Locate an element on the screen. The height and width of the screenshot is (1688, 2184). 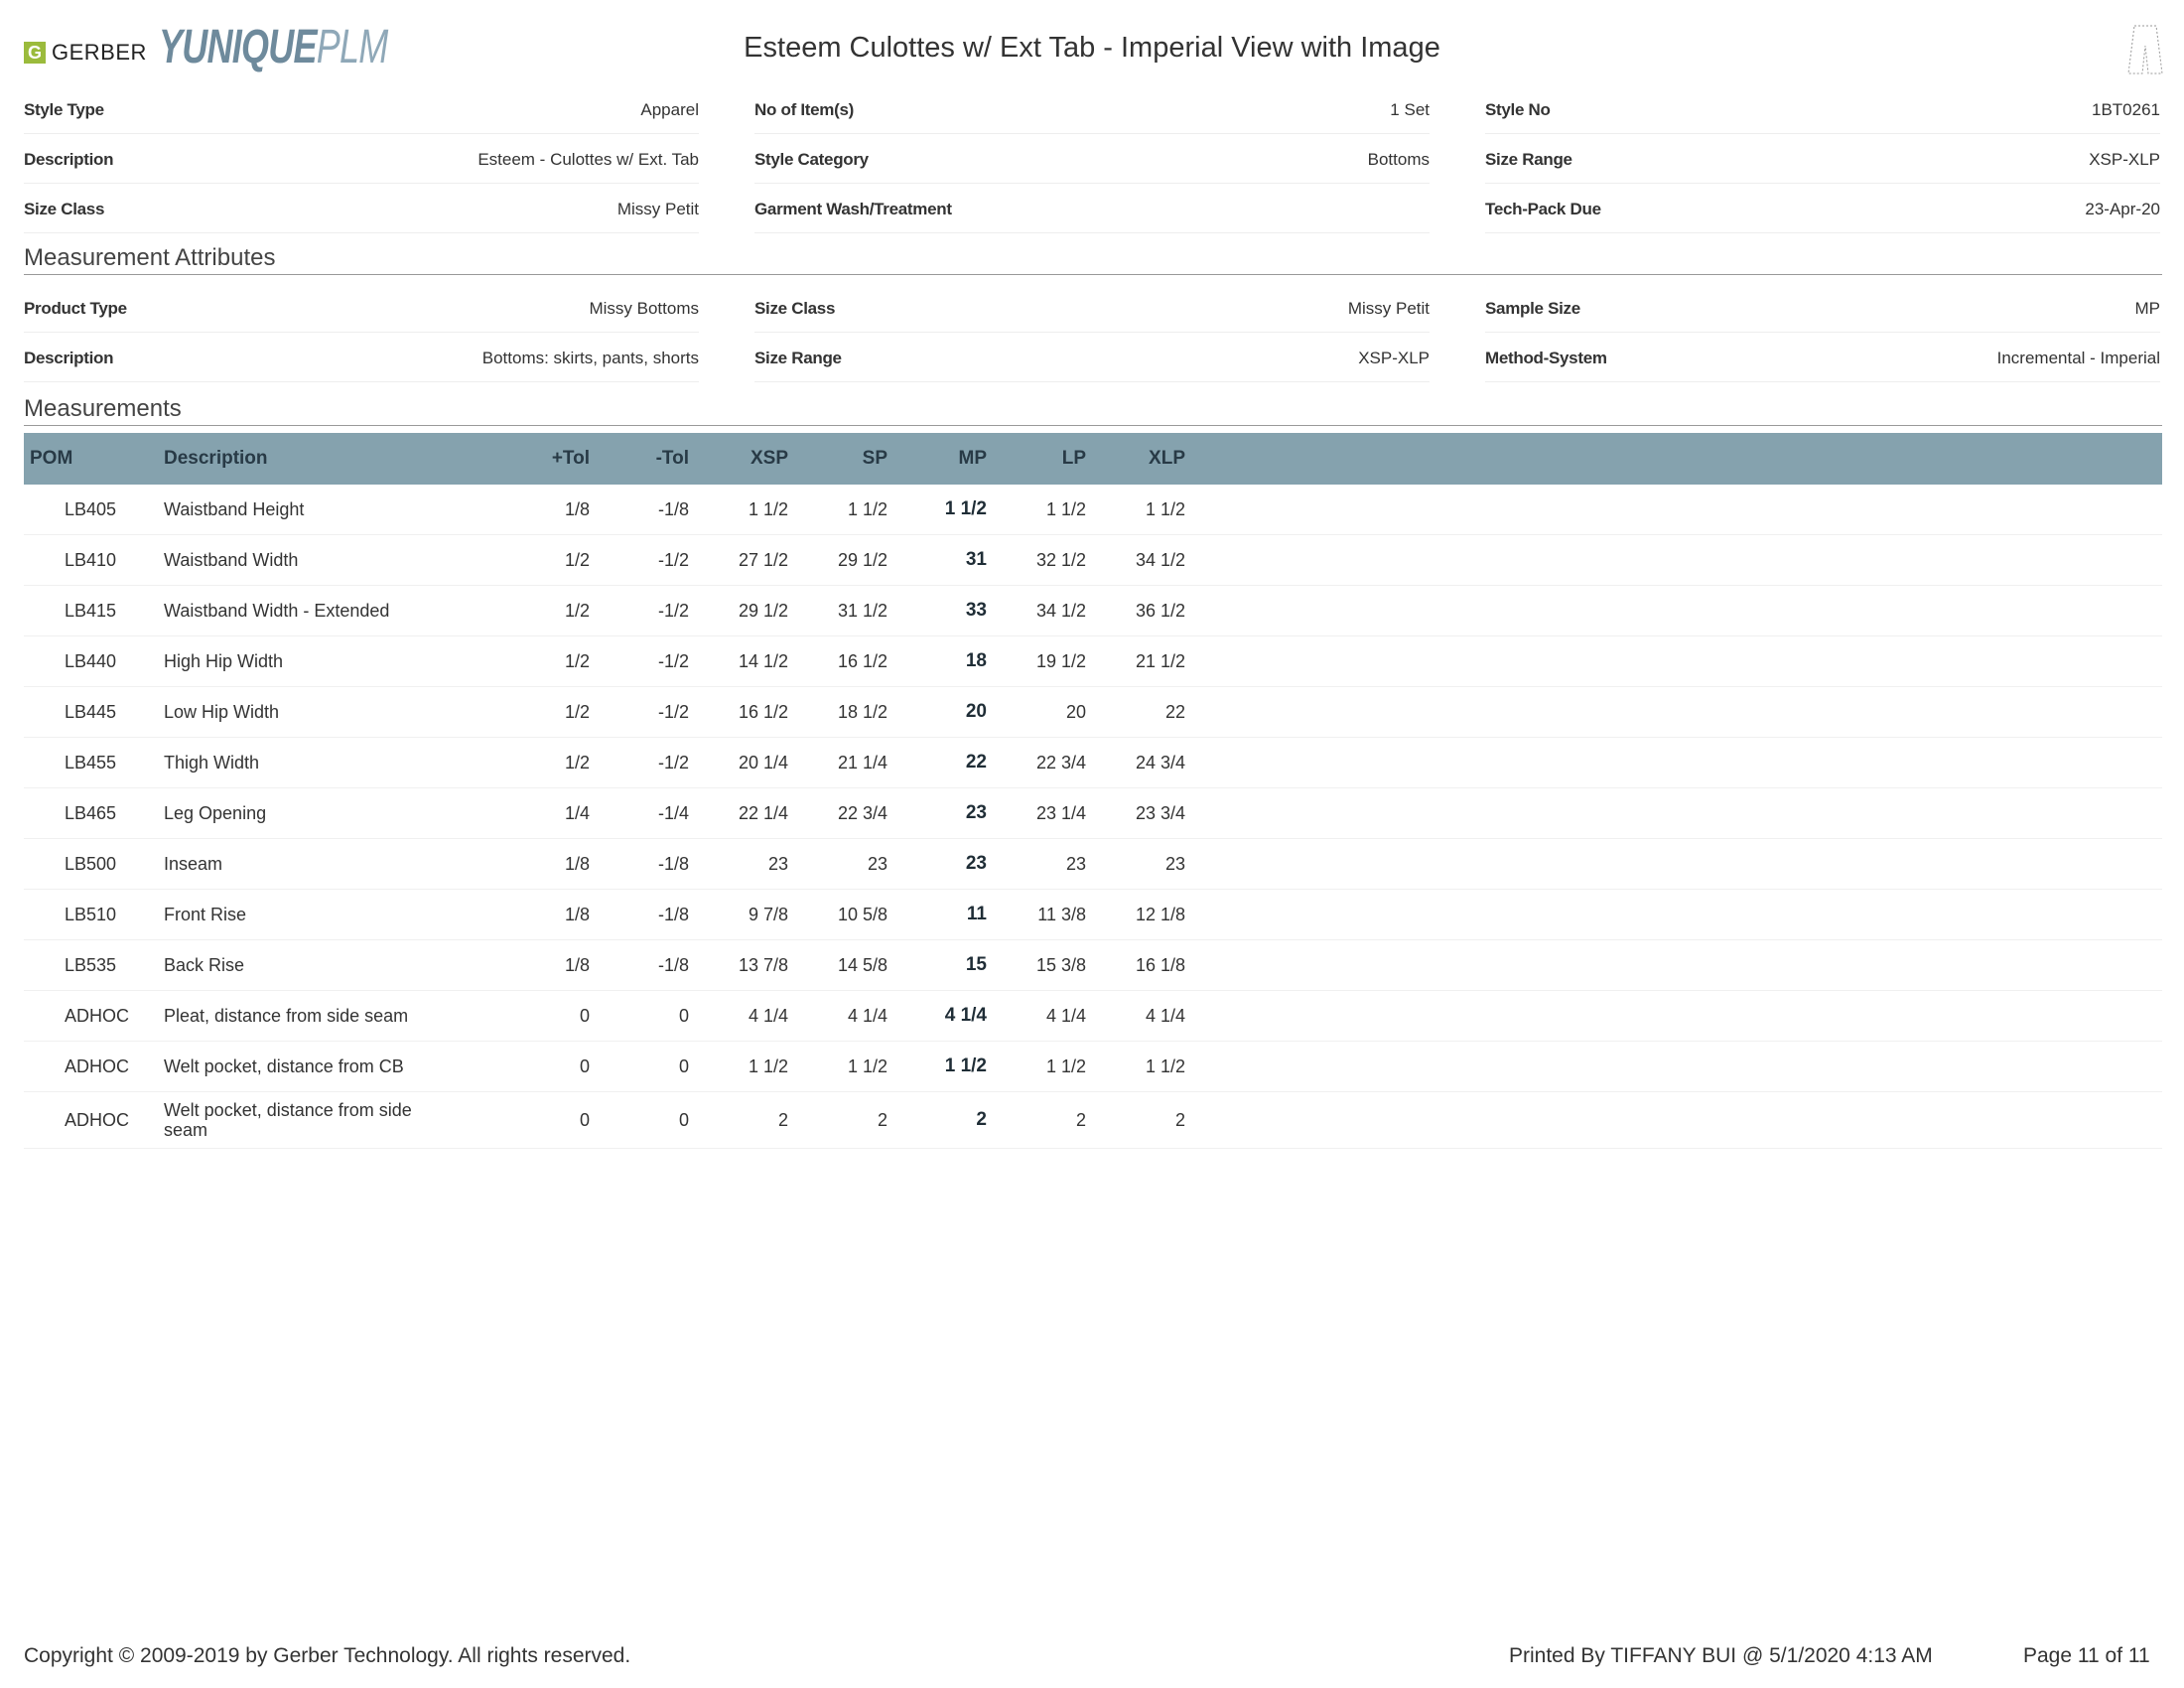
cell-xlp: 12 1/8 is located at coordinates (1160, 914).